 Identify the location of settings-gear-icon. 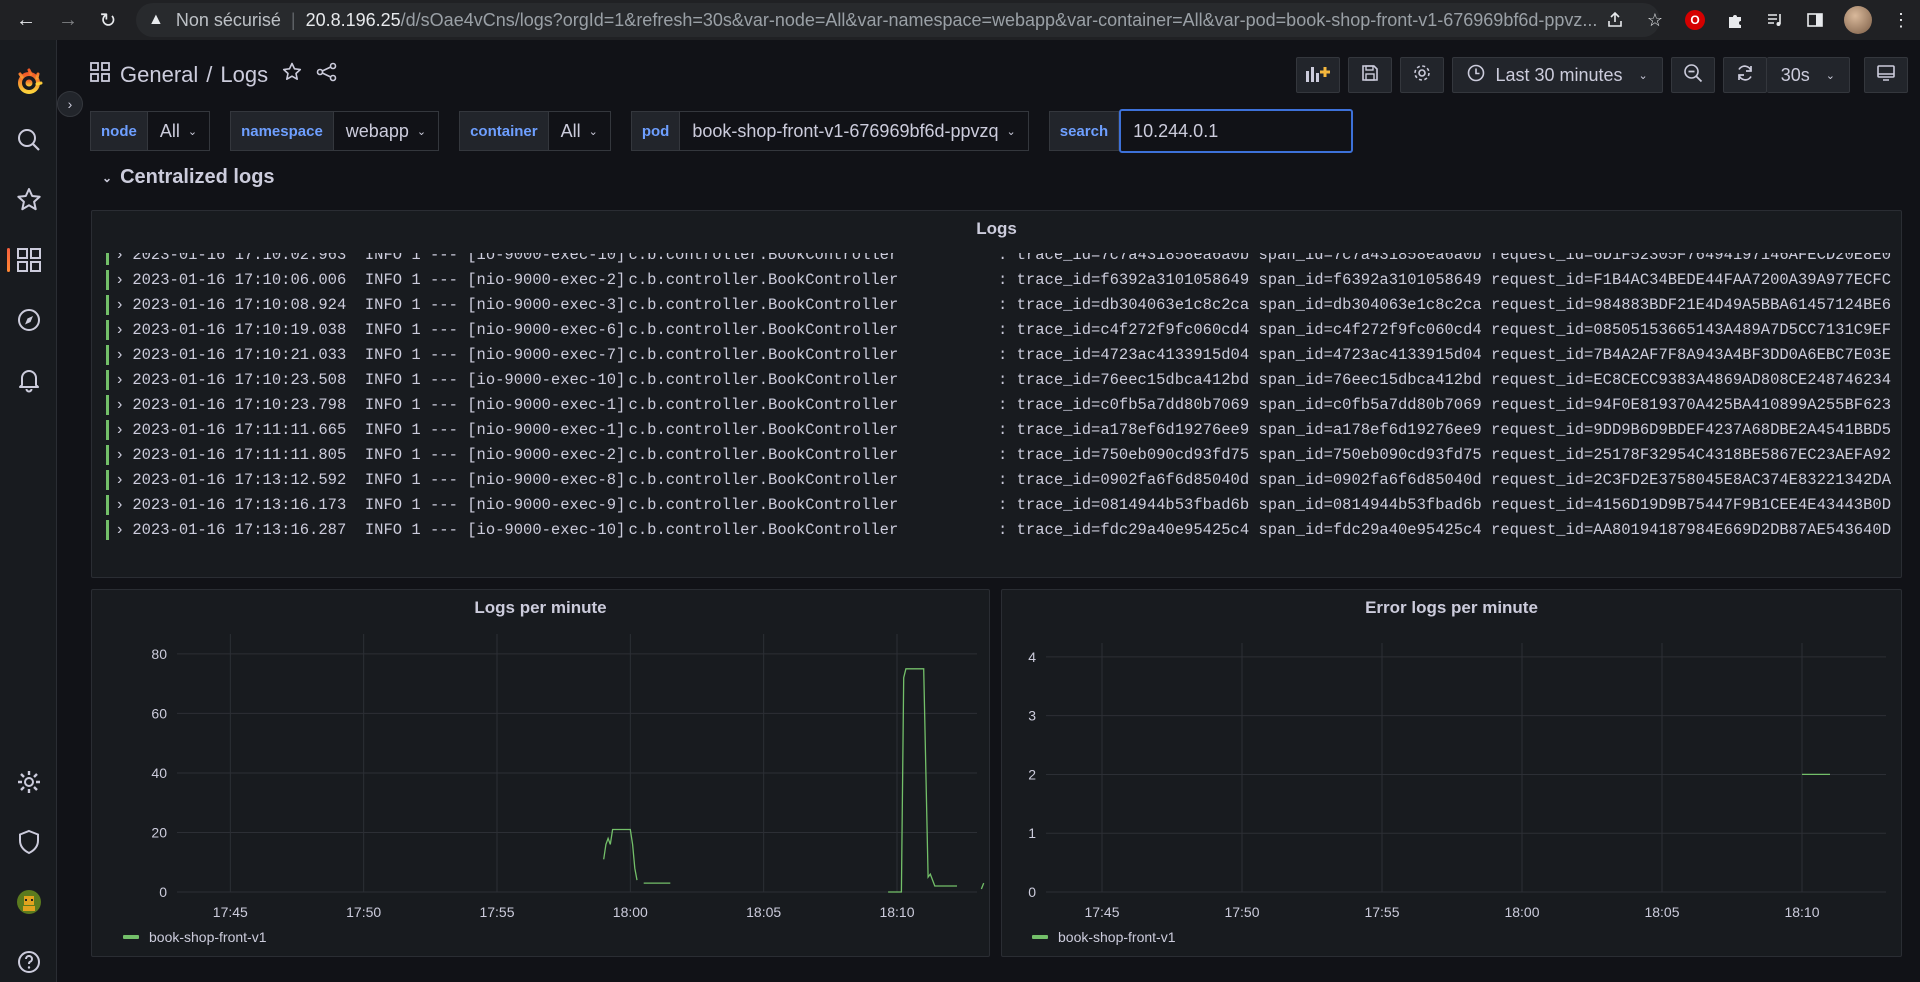
(28, 782).